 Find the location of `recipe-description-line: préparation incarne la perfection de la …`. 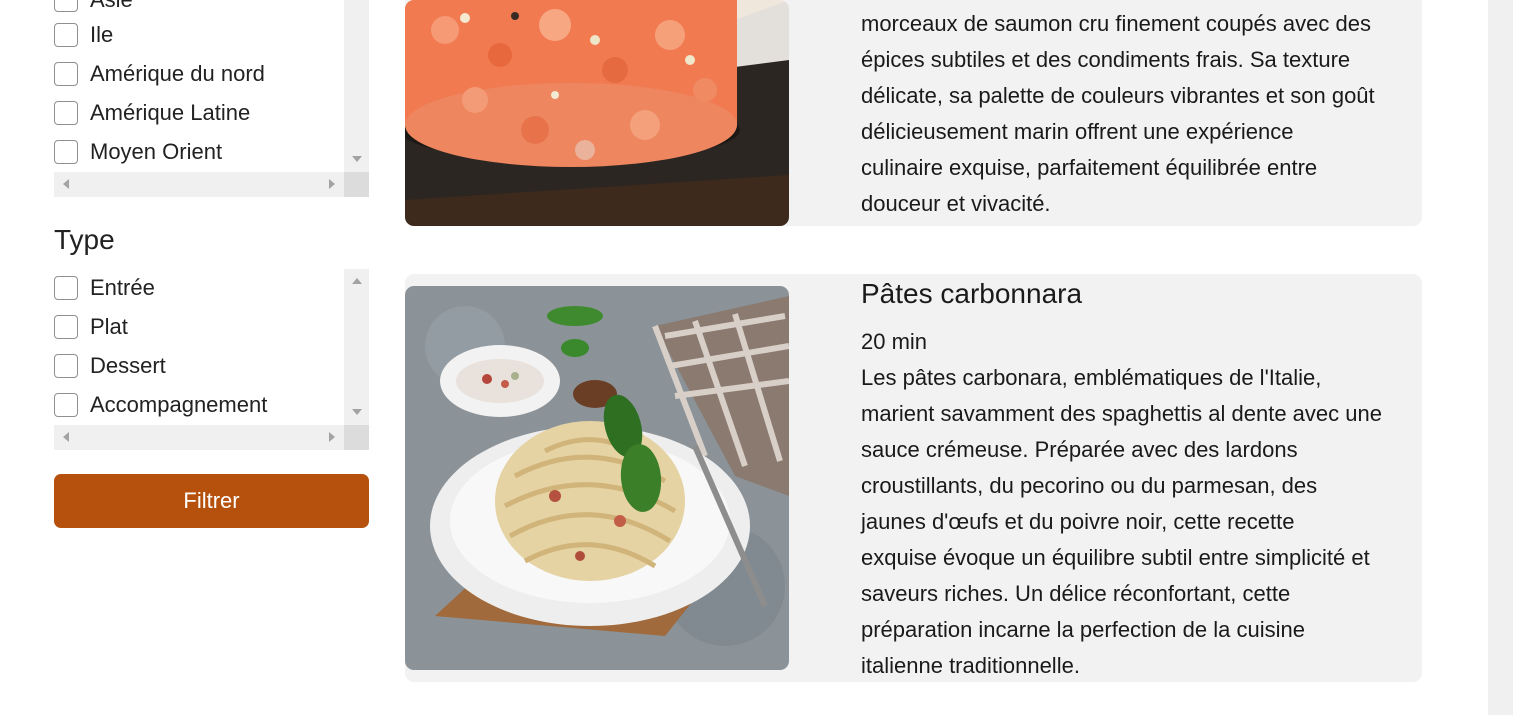

recipe-description-line: préparation incarne la perfection de la … is located at coordinates (1083, 629).